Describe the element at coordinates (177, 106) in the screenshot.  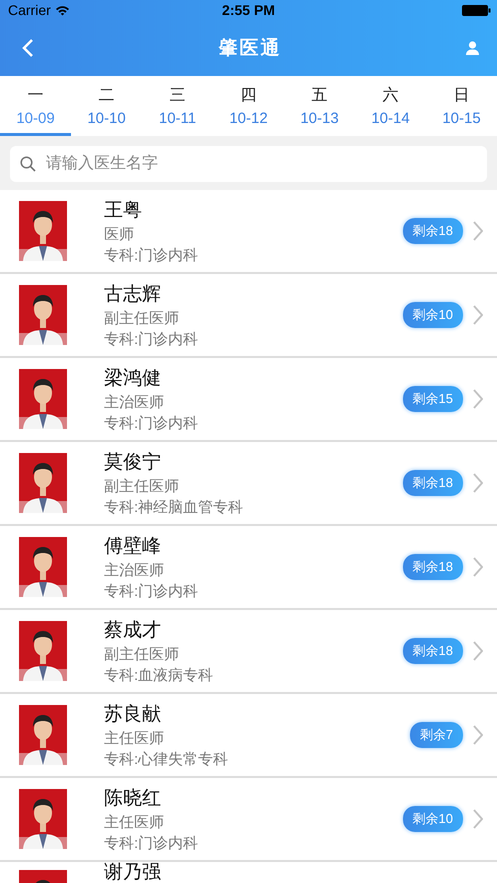
I see `day-tab: 三 10-11` at that location.